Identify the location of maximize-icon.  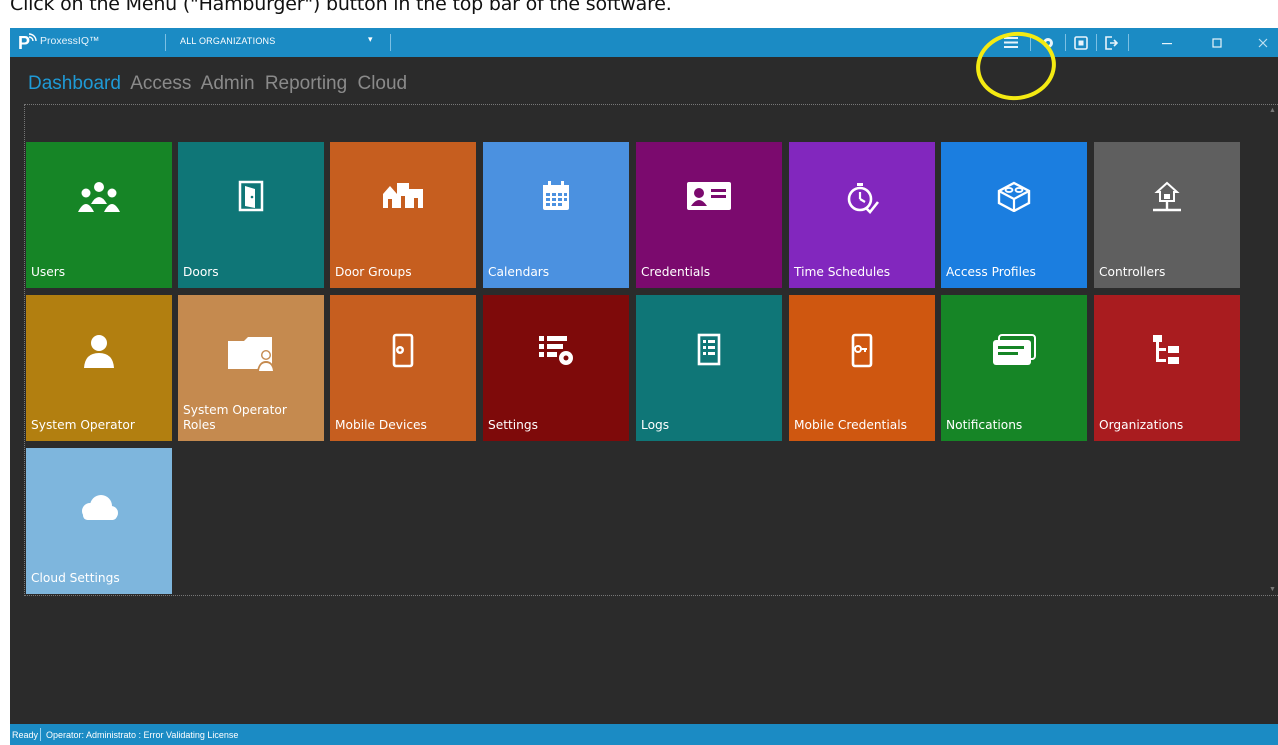
(1217, 42).